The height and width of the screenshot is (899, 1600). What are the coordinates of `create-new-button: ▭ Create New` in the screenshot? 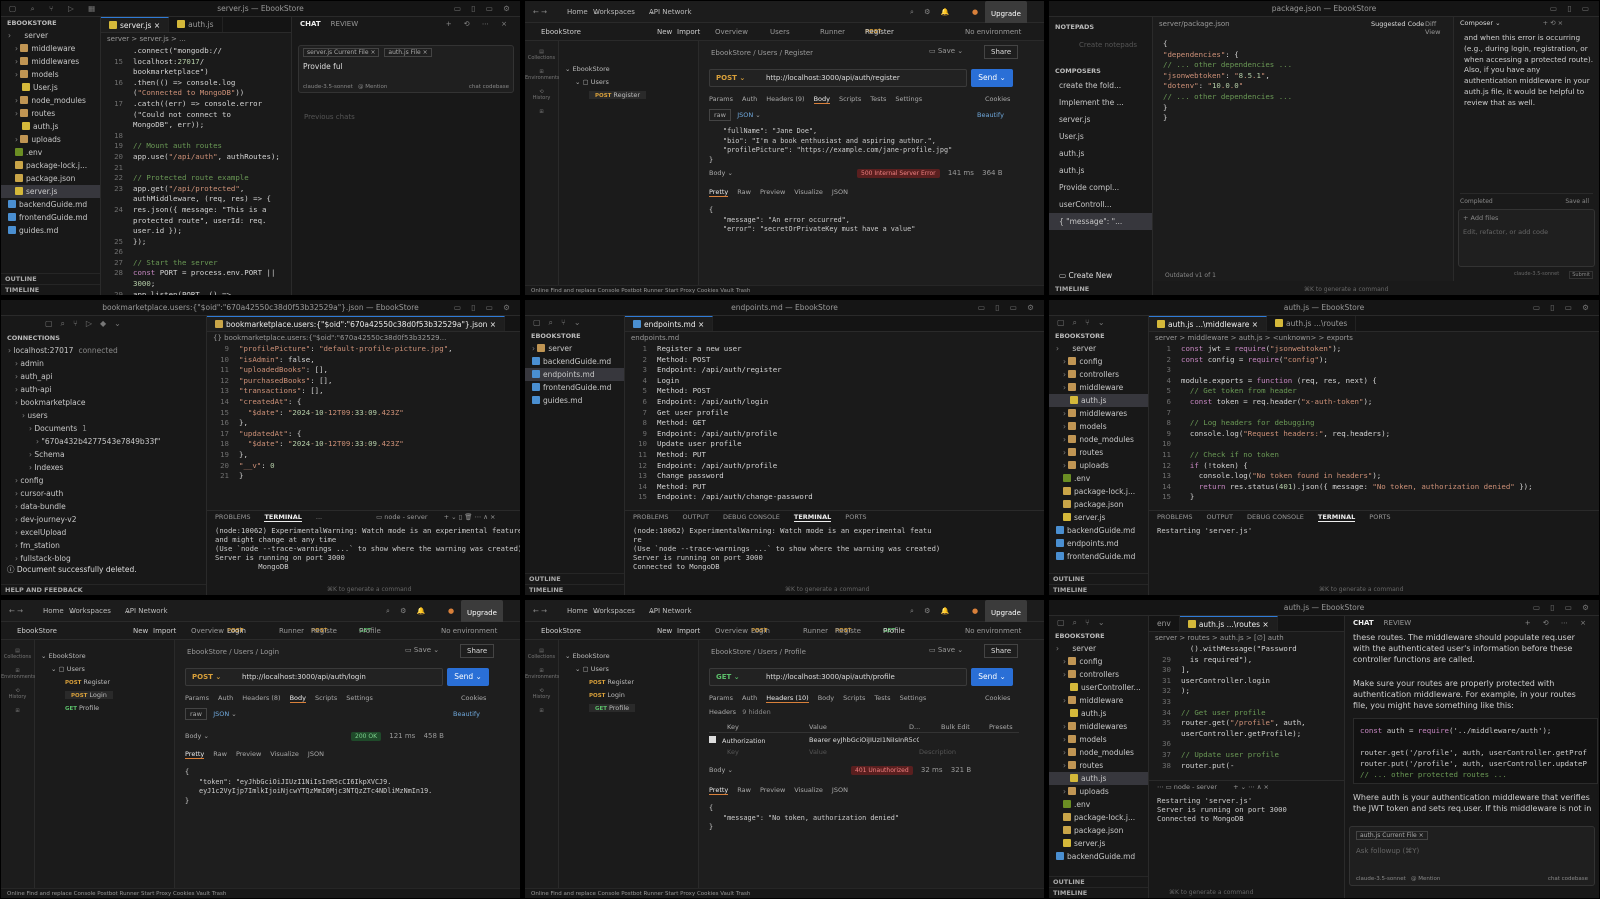 It's located at (1085, 275).